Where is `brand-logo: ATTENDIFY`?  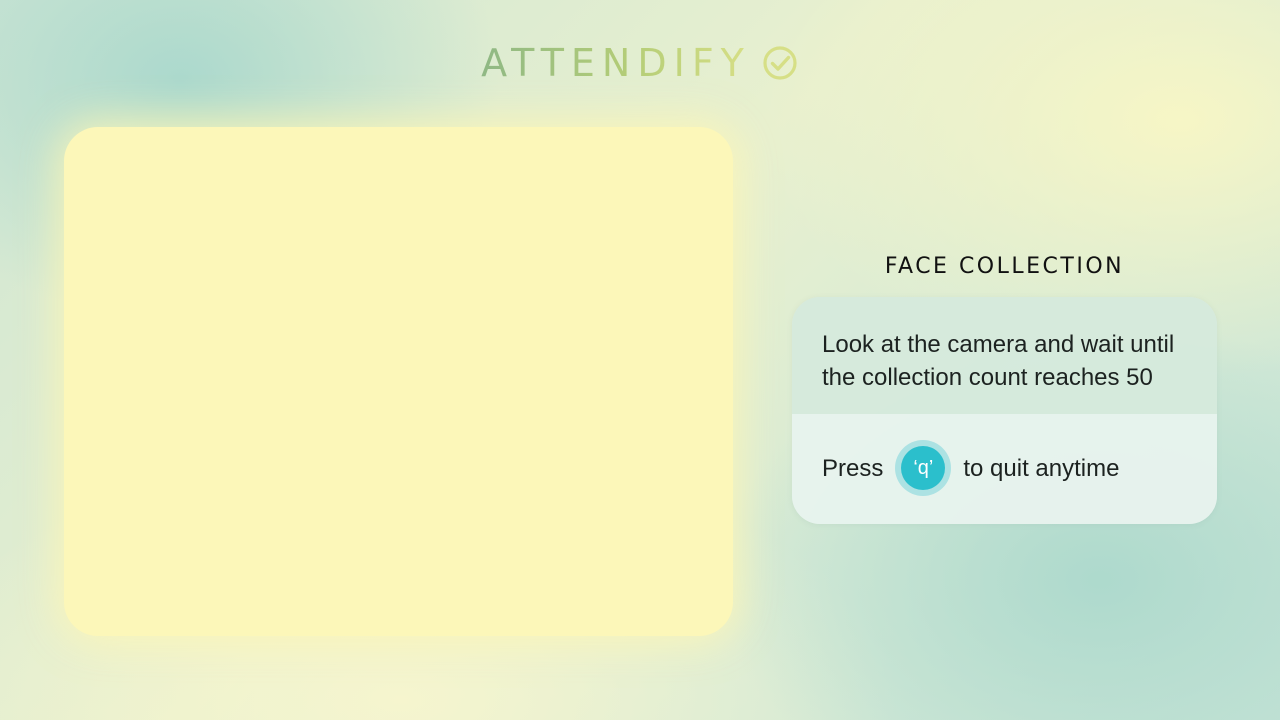
brand-logo: ATTENDIFY is located at coordinates (640, 63).